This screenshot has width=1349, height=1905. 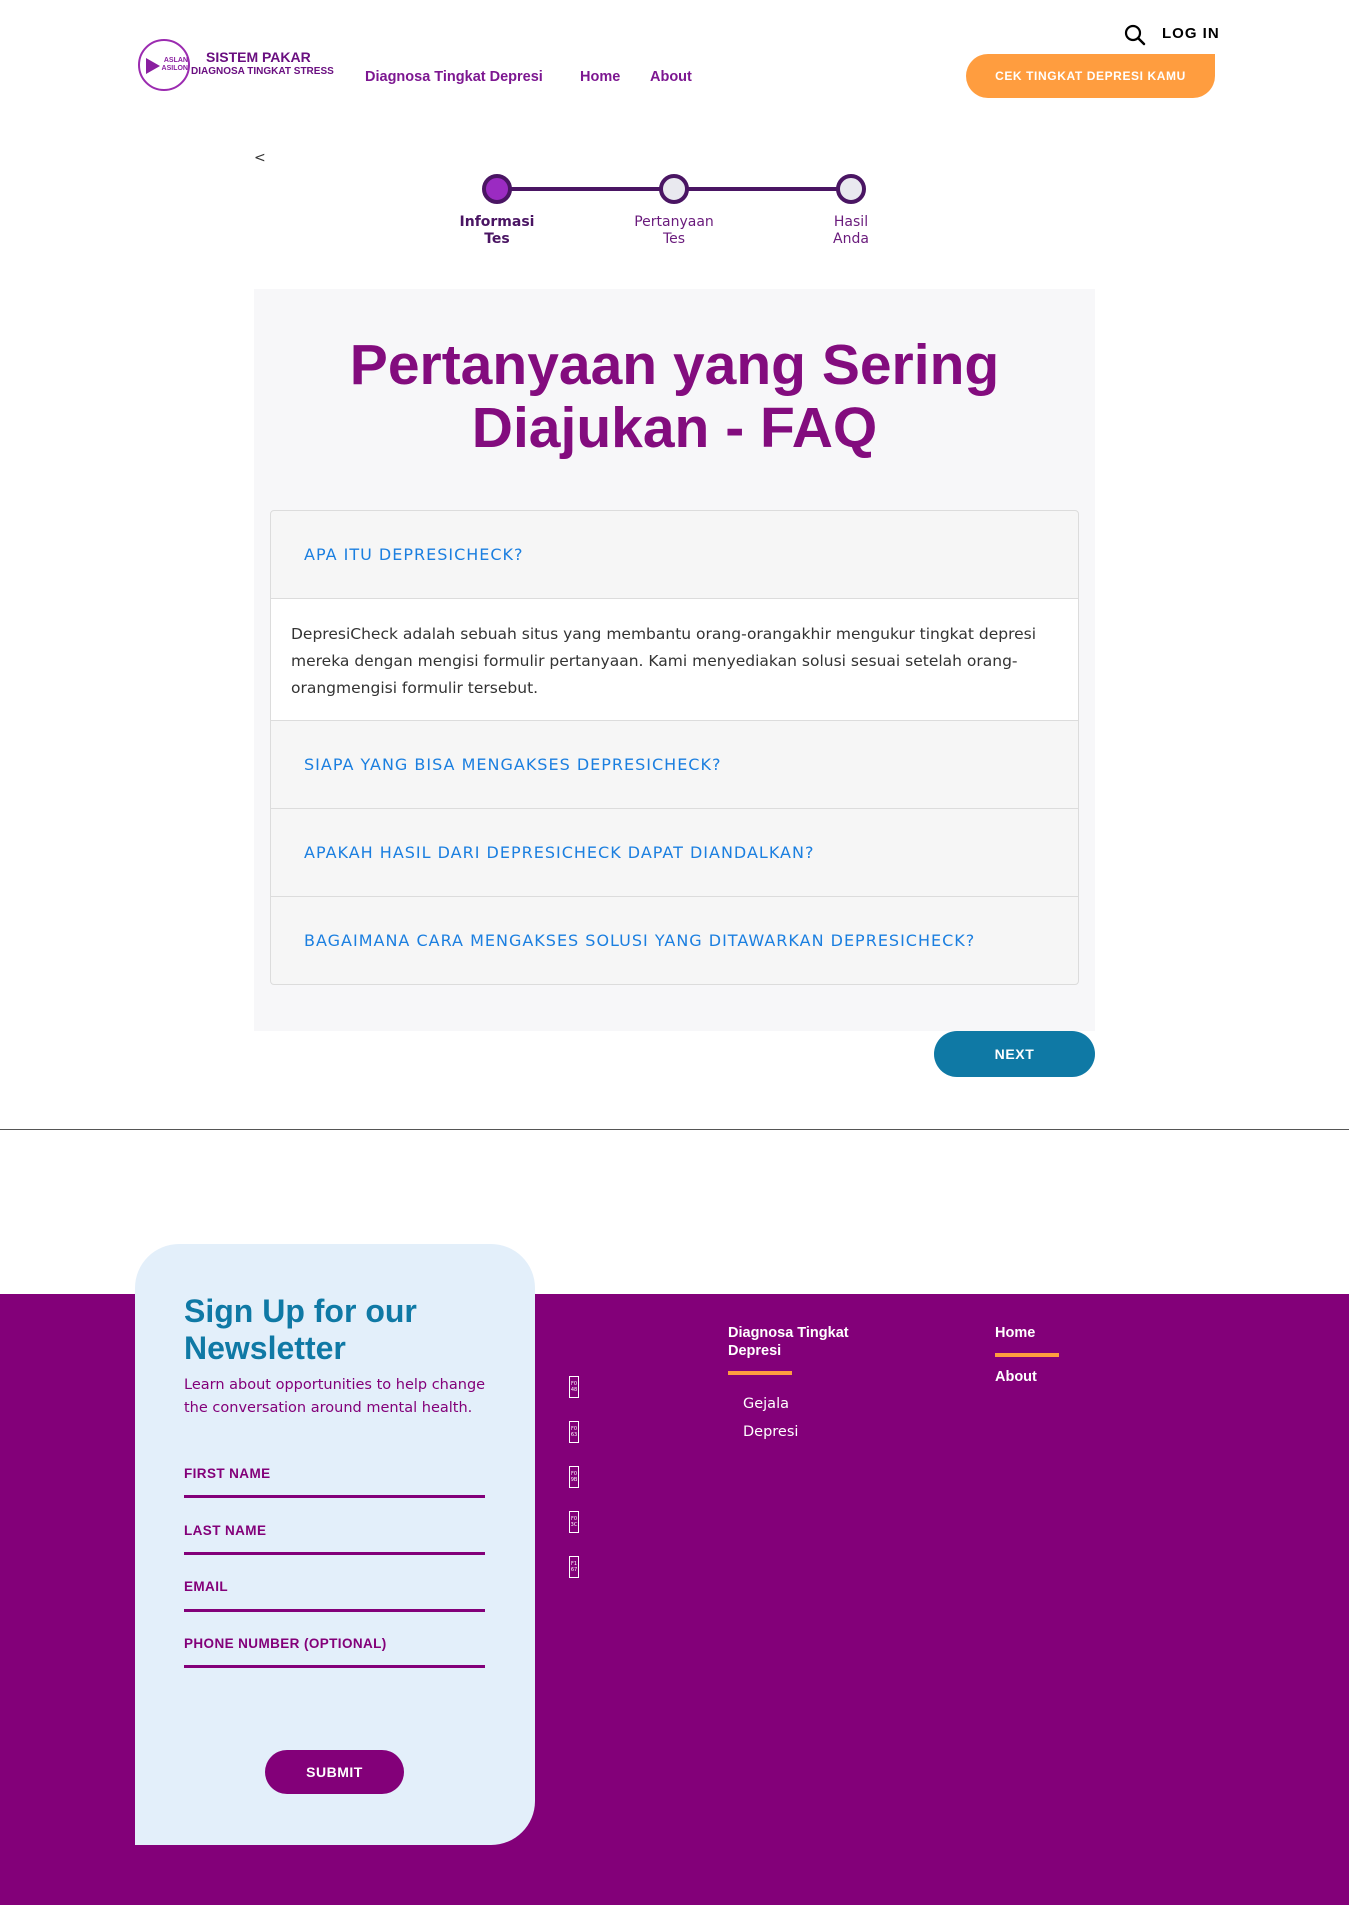 What do you see at coordinates (671, 77) in the screenshot?
I see `nav-about: About` at bounding box center [671, 77].